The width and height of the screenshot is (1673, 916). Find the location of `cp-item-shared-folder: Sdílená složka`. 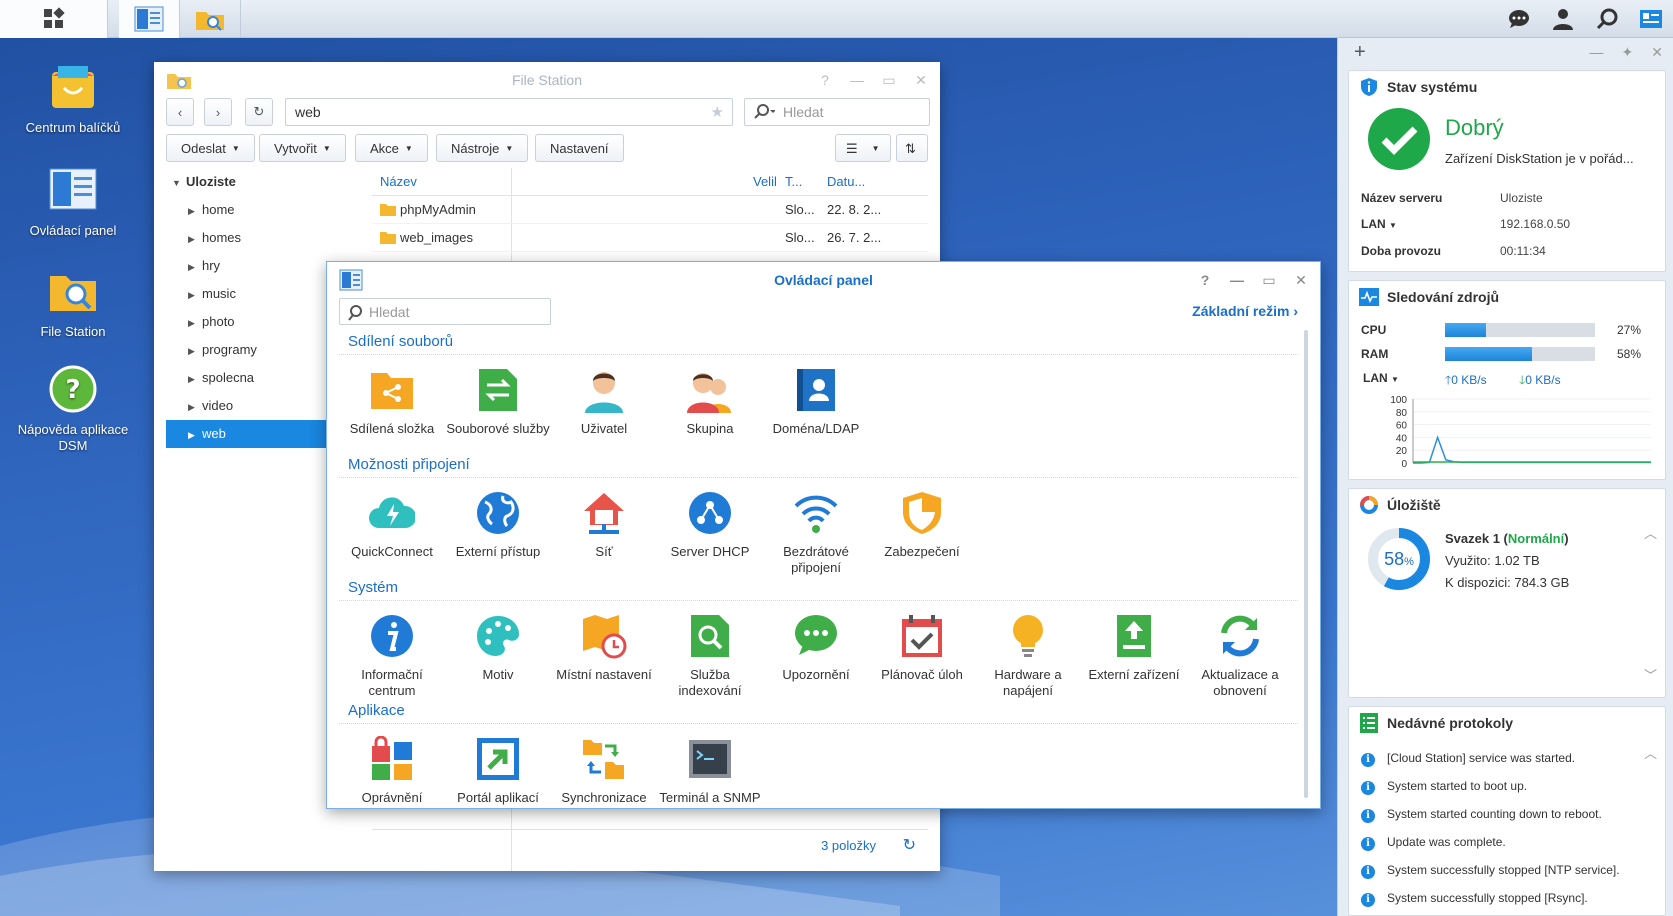

cp-item-shared-folder: Sdílená složka is located at coordinates (392, 407).